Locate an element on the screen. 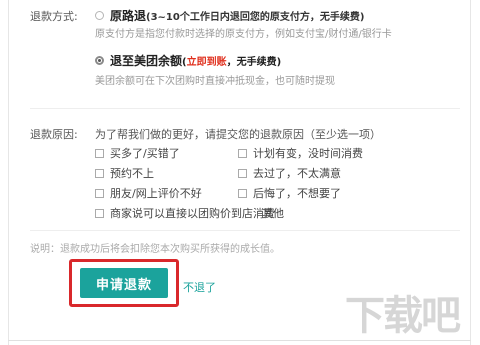  option-meituan-balance-description: 美团余额可在下次团购时直接冲抵现金，也可随时提现 is located at coordinates (215, 81).